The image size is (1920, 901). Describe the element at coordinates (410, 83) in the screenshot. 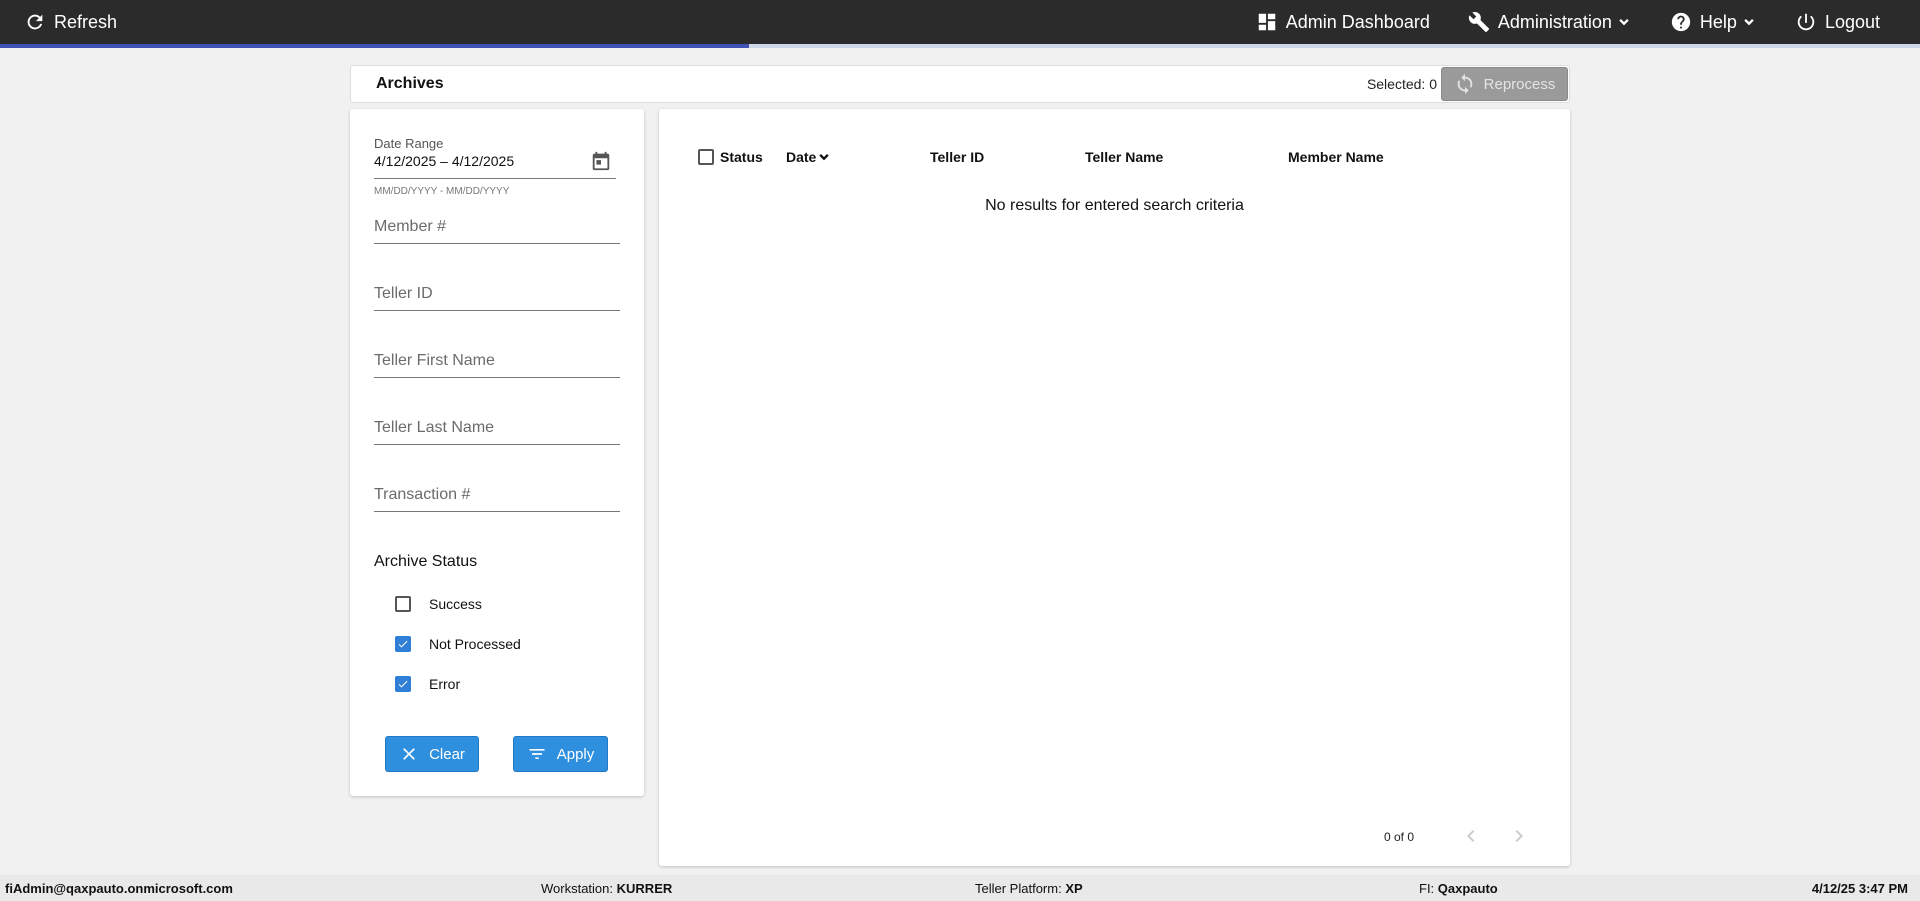

I see `page-title: Archives` at that location.